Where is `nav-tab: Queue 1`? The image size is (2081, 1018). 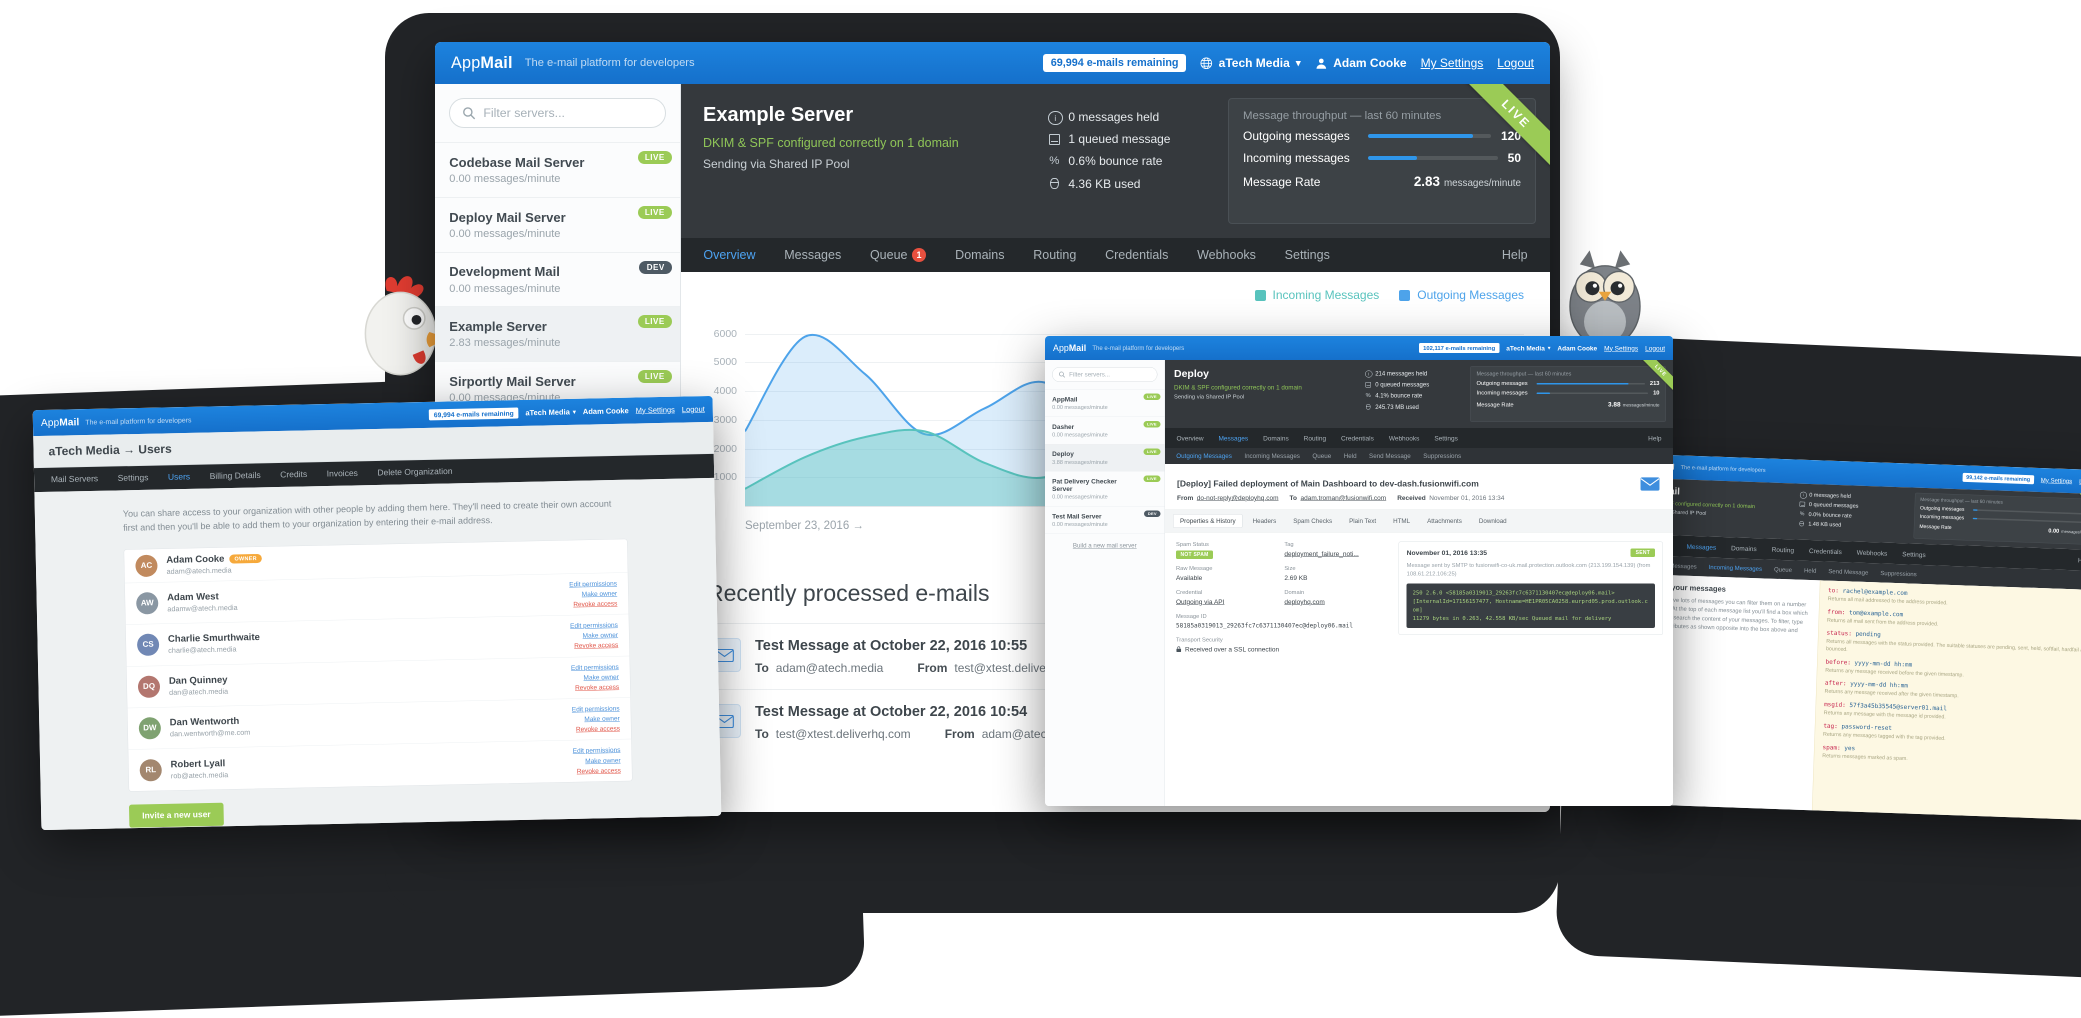 nav-tab: Queue 1 is located at coordinates (898, 255).